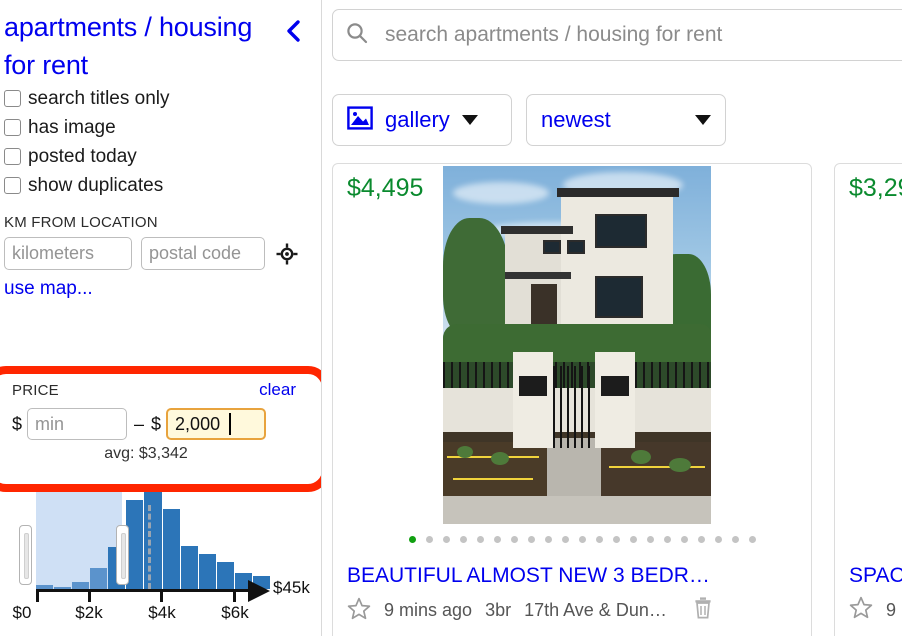 The image size is (902, 636). What do you see at coordinates (144, 590) in the screenshot?
I see `histogram-axis-line` at bounding box center [144, 590].